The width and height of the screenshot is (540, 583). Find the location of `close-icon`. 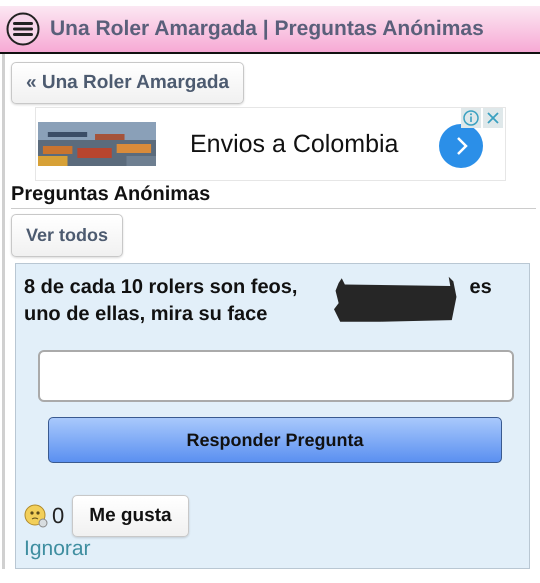

close-icon is located at coordinates (493, 118).